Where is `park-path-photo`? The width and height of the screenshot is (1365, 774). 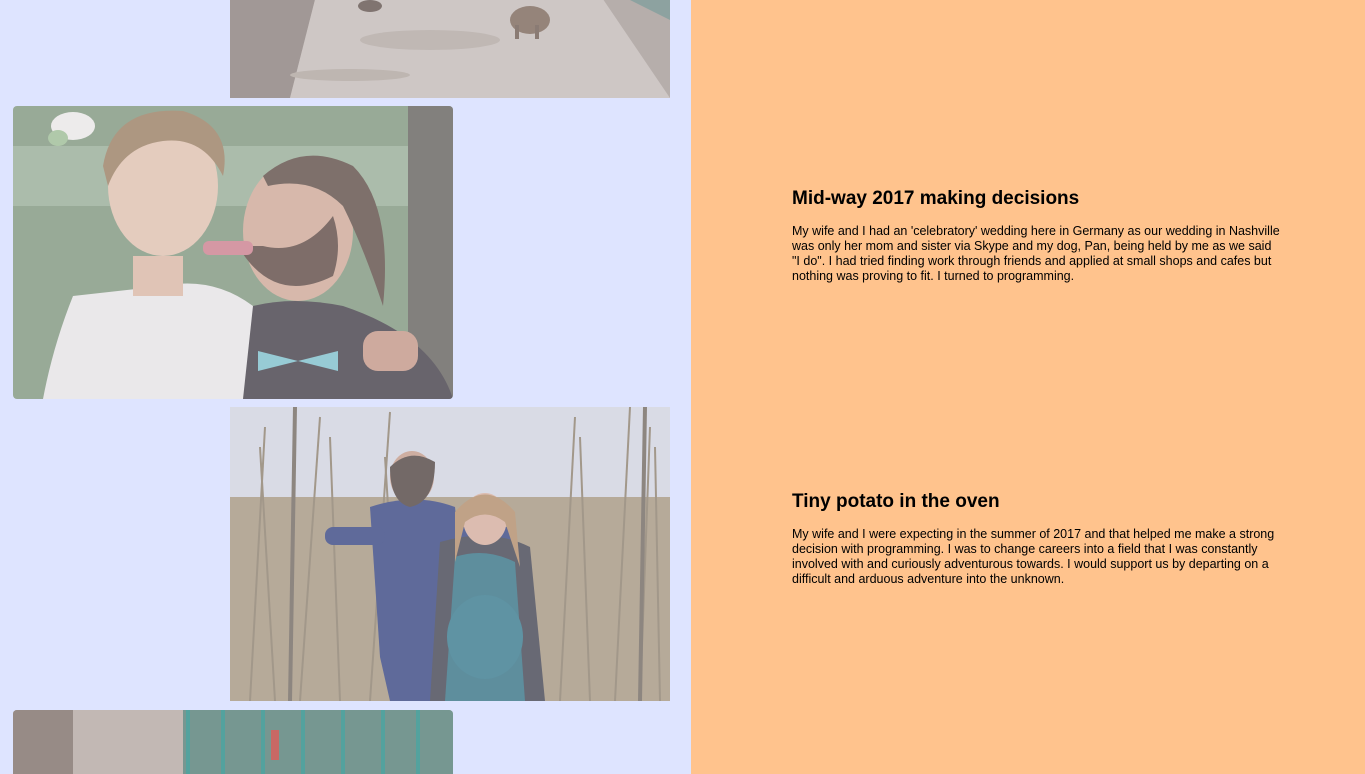
park-path-photo is located at coordinates (450, 49).